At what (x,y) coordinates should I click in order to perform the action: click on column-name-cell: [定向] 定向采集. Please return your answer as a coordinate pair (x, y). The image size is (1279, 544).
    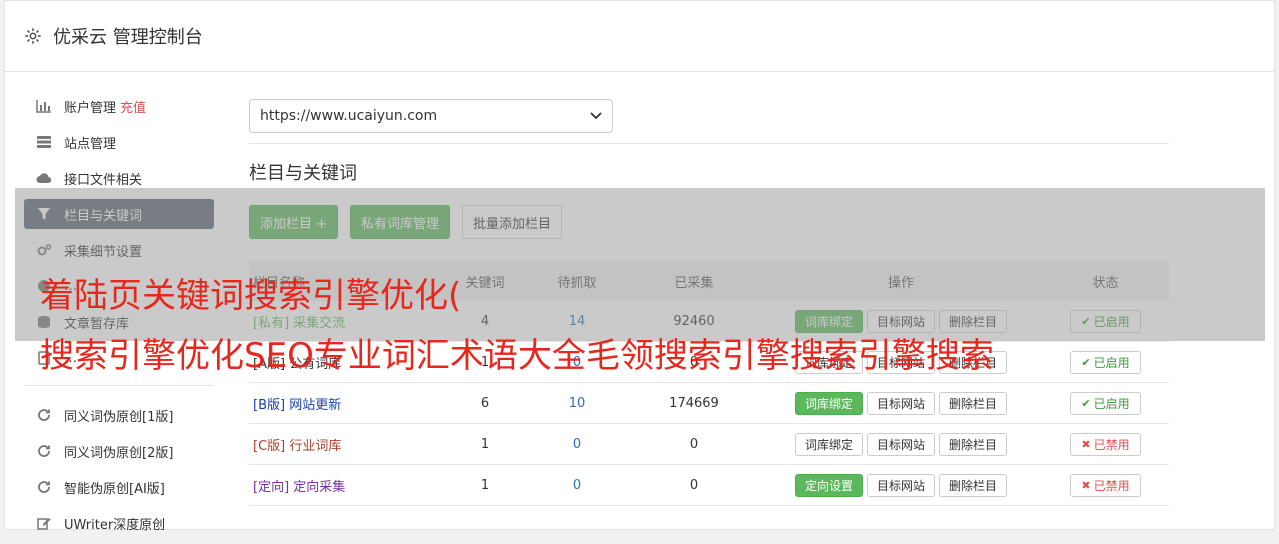
    Looking at the image, I should click on (346, 485).